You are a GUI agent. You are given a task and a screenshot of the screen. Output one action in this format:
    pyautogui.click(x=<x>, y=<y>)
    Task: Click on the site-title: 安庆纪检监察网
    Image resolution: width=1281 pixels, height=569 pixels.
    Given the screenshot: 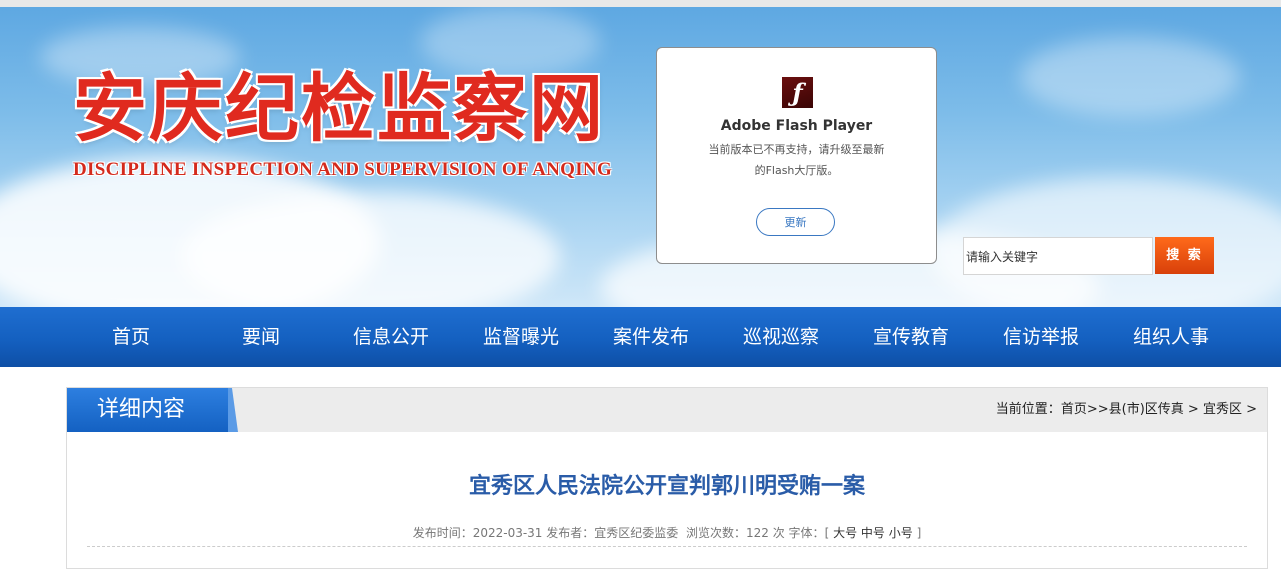 What is the action you would take?
    pyautogui.click(x=339, y=109)
    